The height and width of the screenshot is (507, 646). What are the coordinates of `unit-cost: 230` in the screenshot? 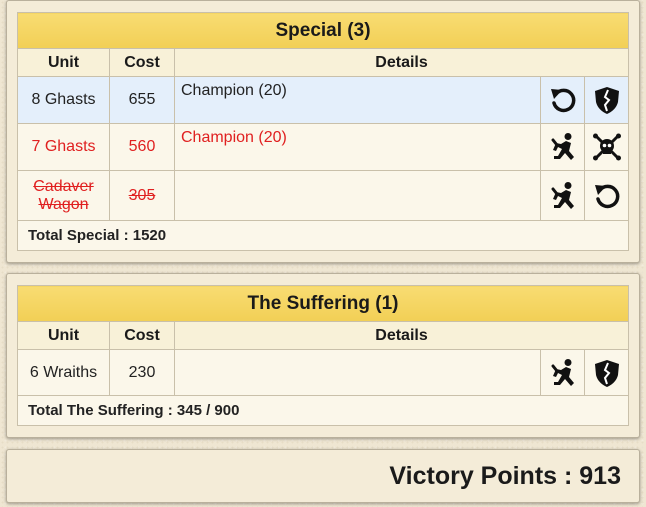 It's located at (142, 372).